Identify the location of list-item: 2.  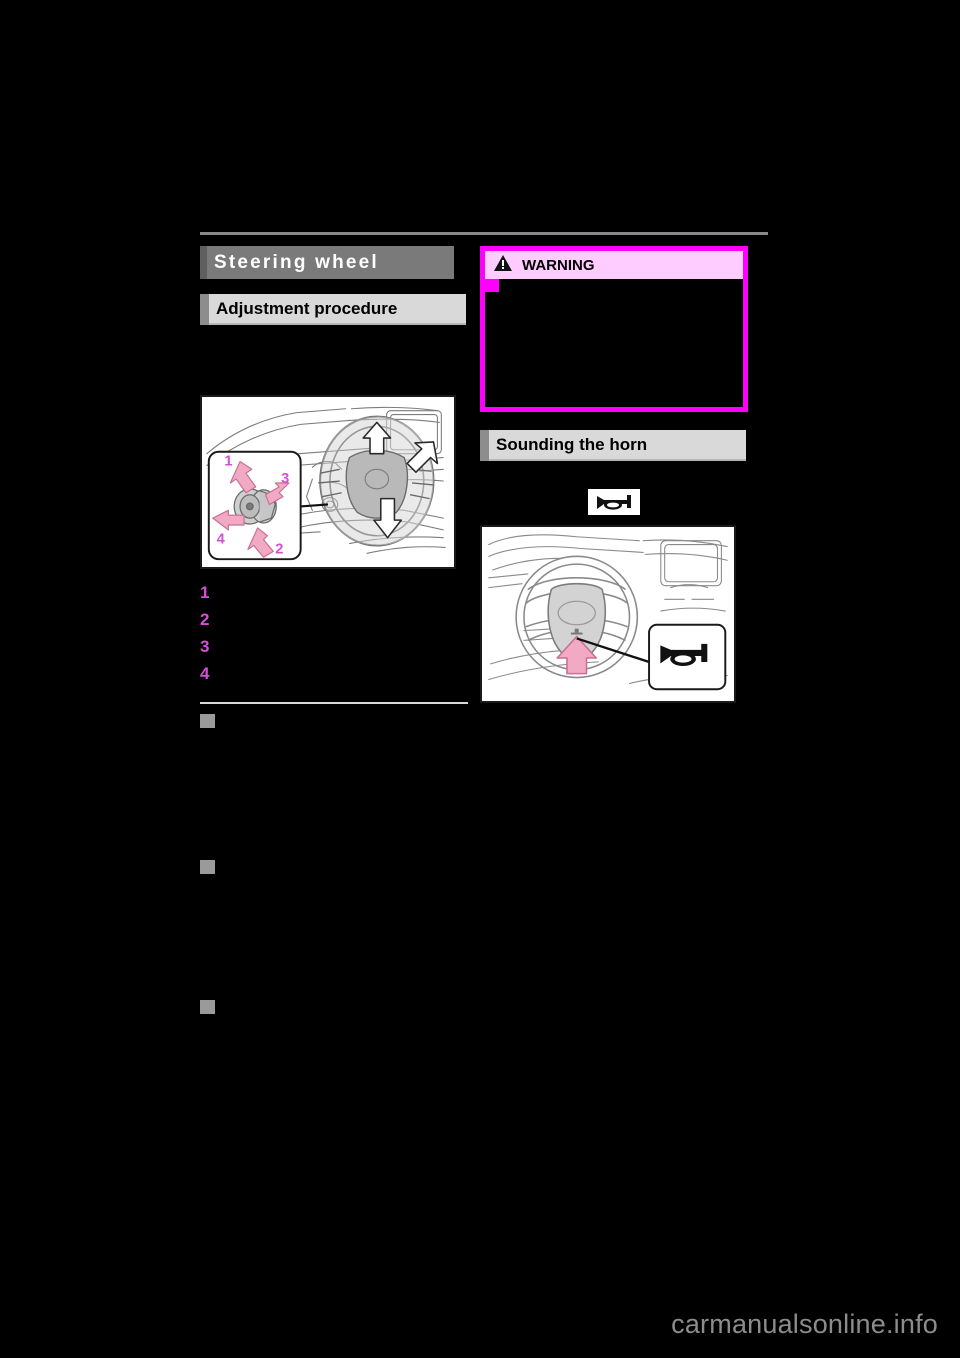
(334, 622).